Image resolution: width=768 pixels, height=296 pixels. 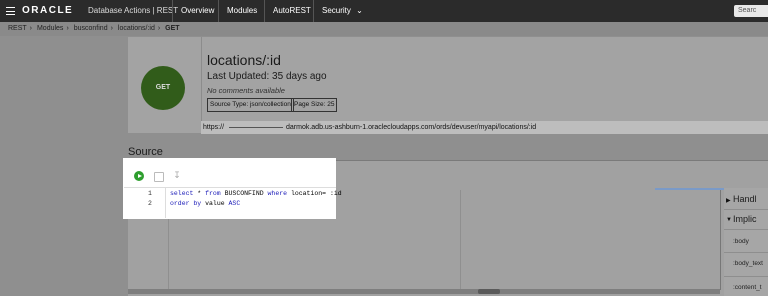 I want to click on url-prefix: https://, so click(x=214, y=127).